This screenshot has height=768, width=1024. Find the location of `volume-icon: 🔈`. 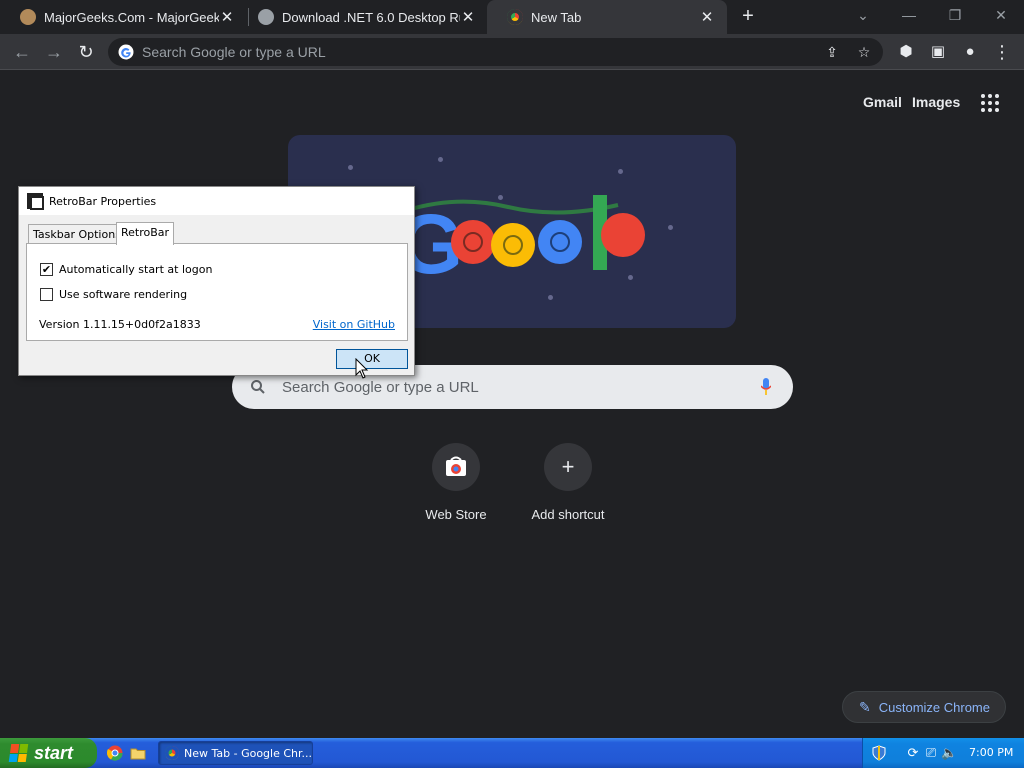

volume-icon: 🔈 is located at coordinates (949, 753).